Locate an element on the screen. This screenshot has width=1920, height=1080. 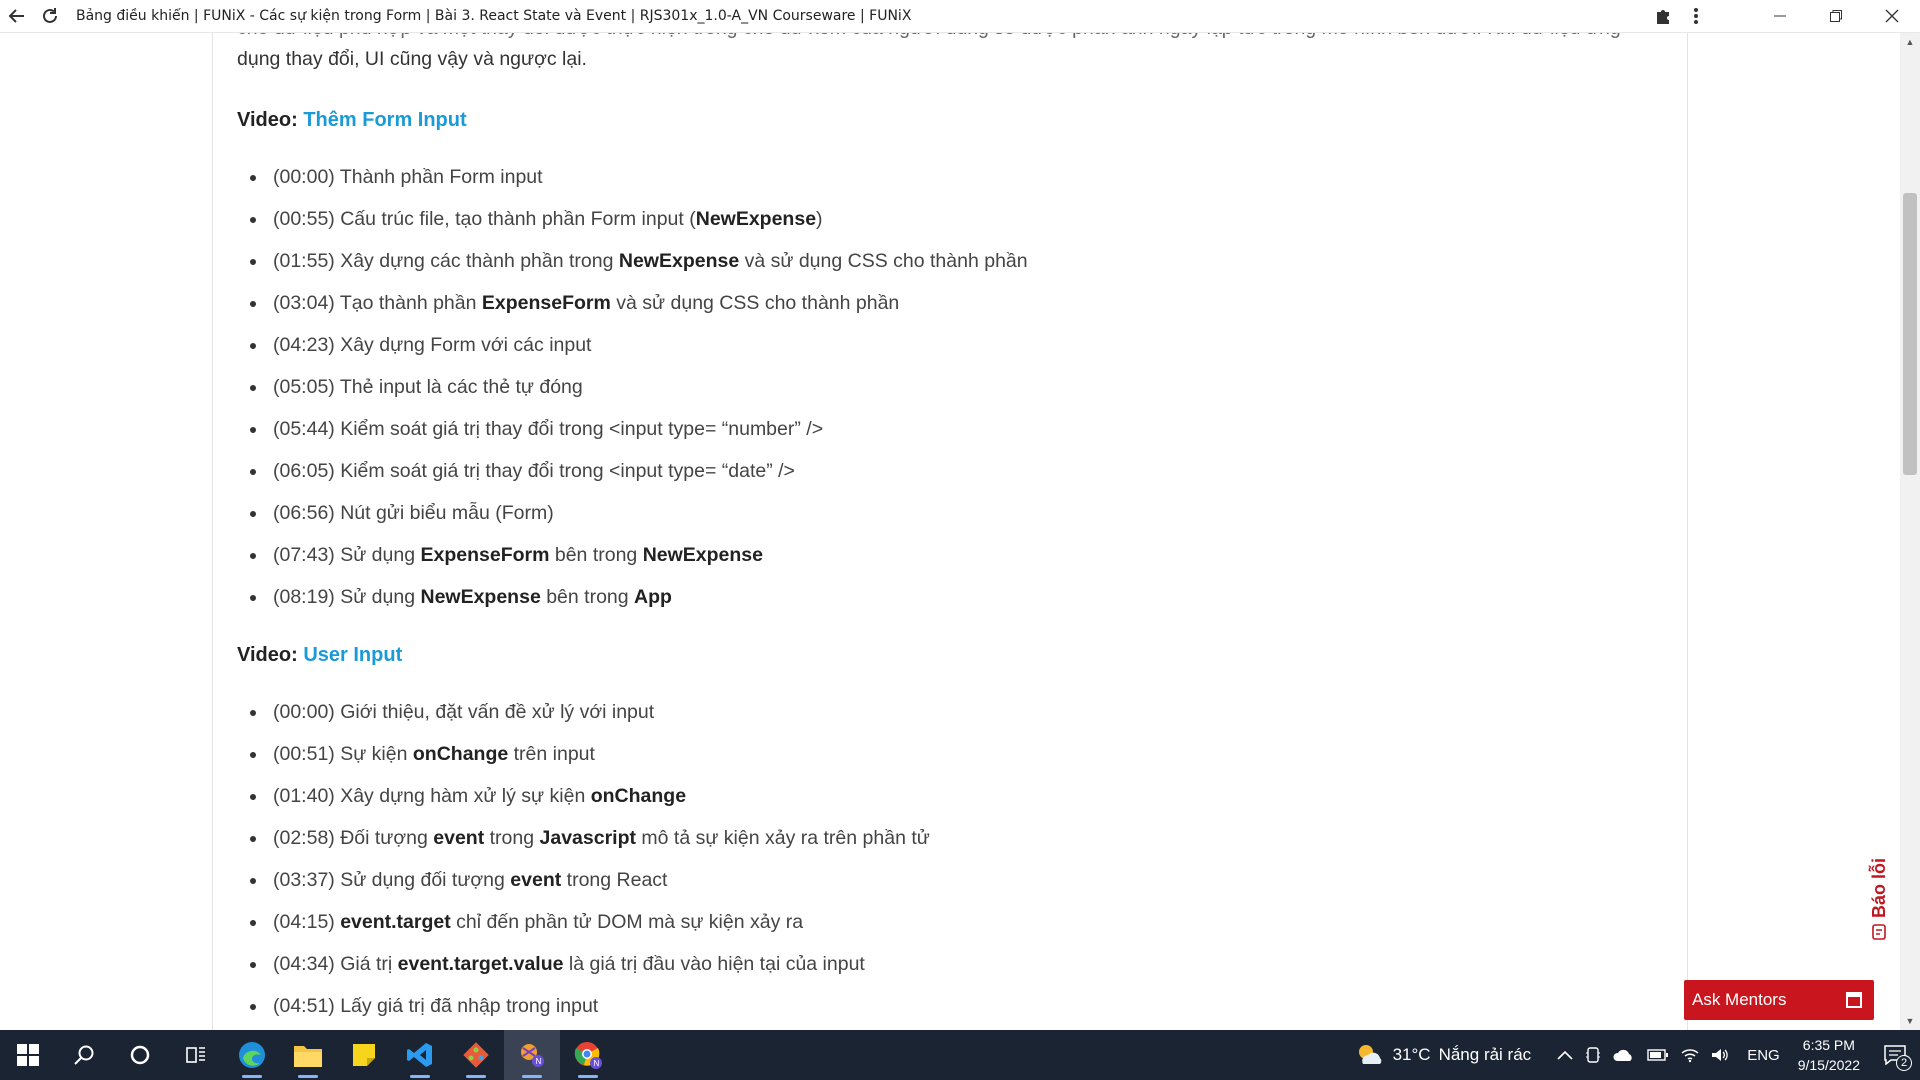
edge-icon is located at coordinates (252, 1055).